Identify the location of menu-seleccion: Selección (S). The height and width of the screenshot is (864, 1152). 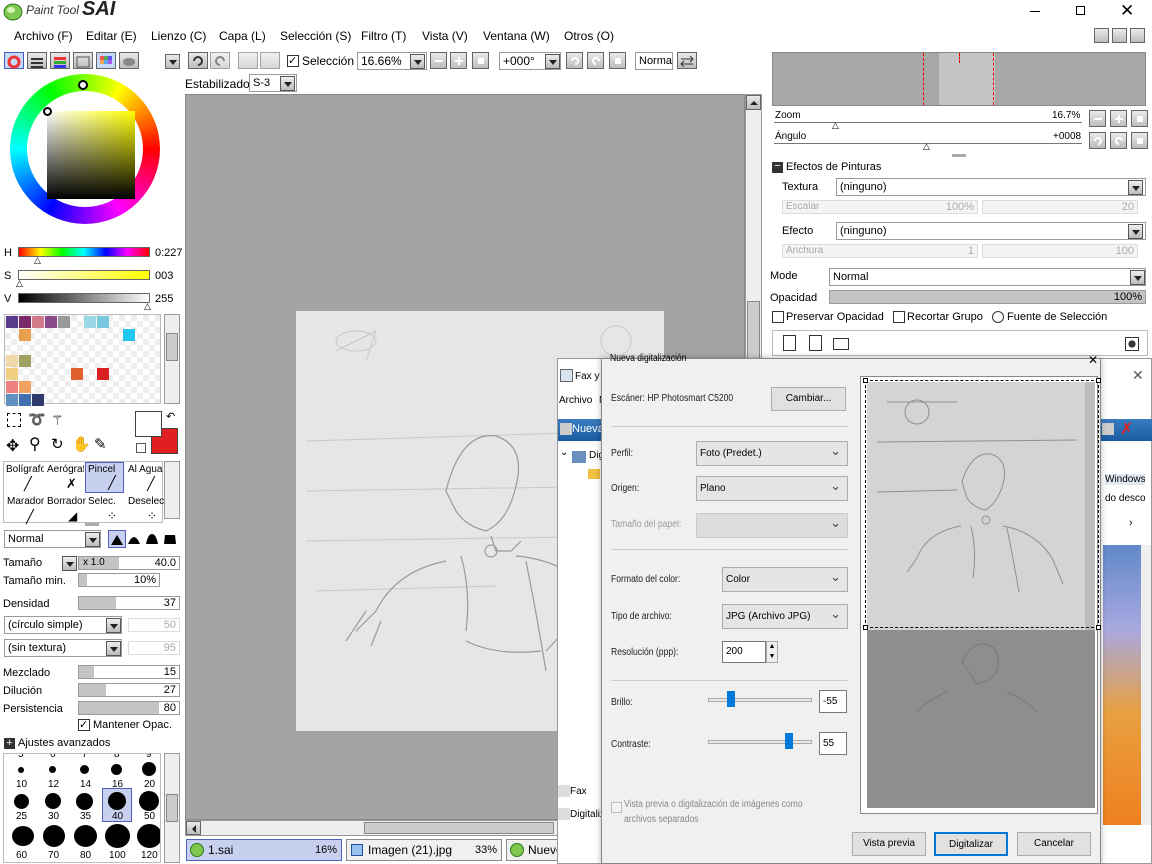
(315, 36).